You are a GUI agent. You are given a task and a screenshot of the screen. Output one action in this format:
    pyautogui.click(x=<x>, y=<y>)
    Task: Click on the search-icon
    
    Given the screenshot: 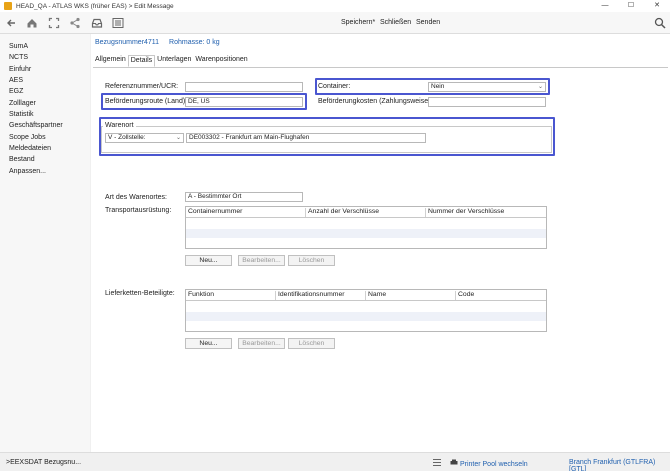 What is the action you would take?
    pyautogui.click(x=660, y=23)
    